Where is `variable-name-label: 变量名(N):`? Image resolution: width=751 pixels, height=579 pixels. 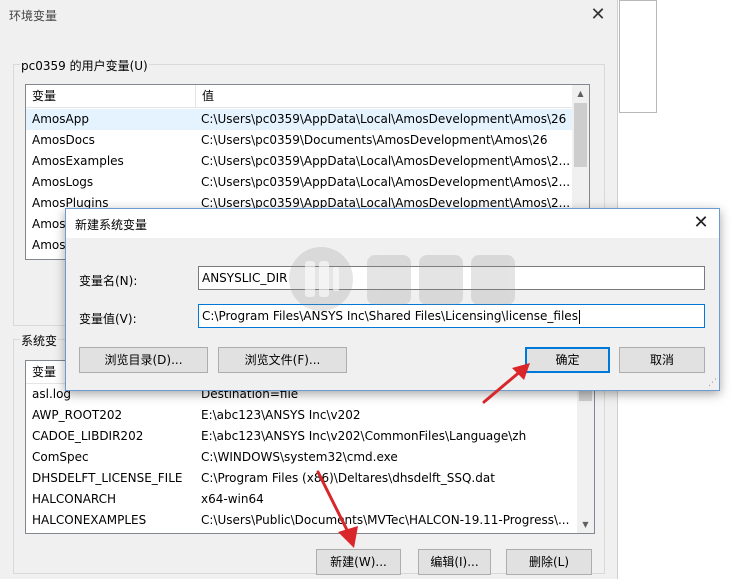
variable-name-label: 变量名(N): is located at coordinates (108, 281).